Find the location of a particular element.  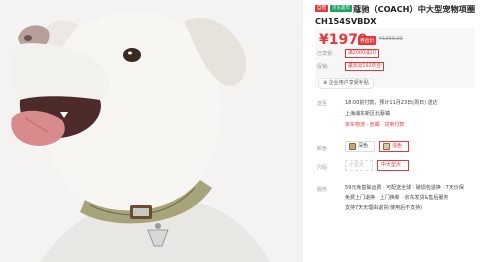

color-option-dark: 深色 is located at coordinates (360, 146).